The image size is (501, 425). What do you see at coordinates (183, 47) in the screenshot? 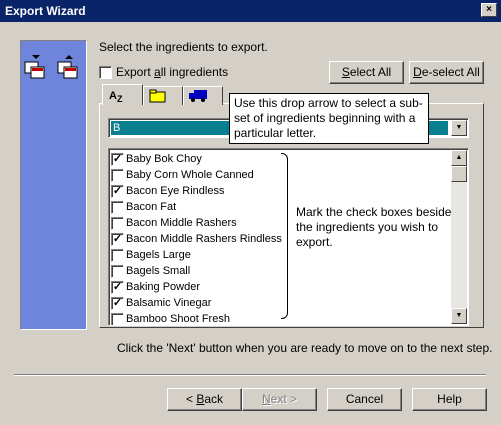
I see `instruction-text: Select the ingredients to export.` at bounding box center [183, 47].